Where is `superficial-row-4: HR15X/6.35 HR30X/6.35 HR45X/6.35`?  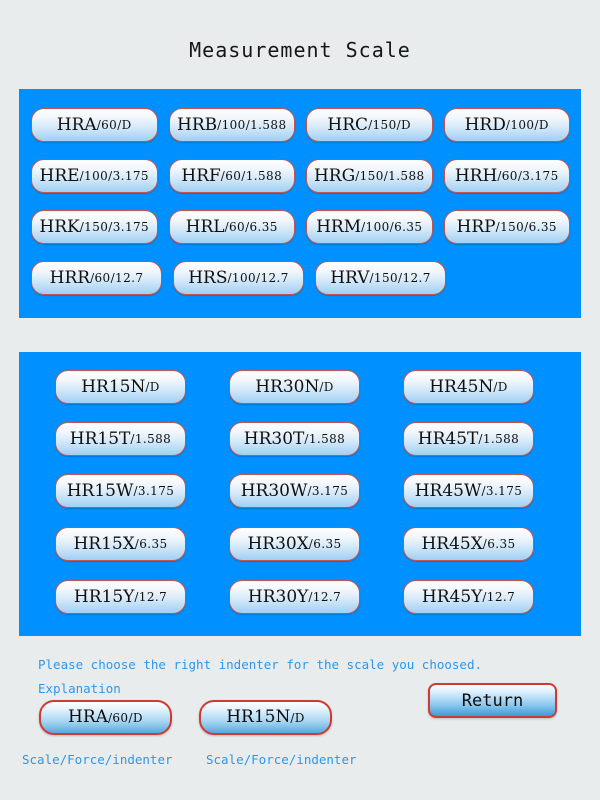
superficial-row-4: HR15X/6.35 HR30X/6.35 HR45X/6.35 is located at coordinates (318, 544).